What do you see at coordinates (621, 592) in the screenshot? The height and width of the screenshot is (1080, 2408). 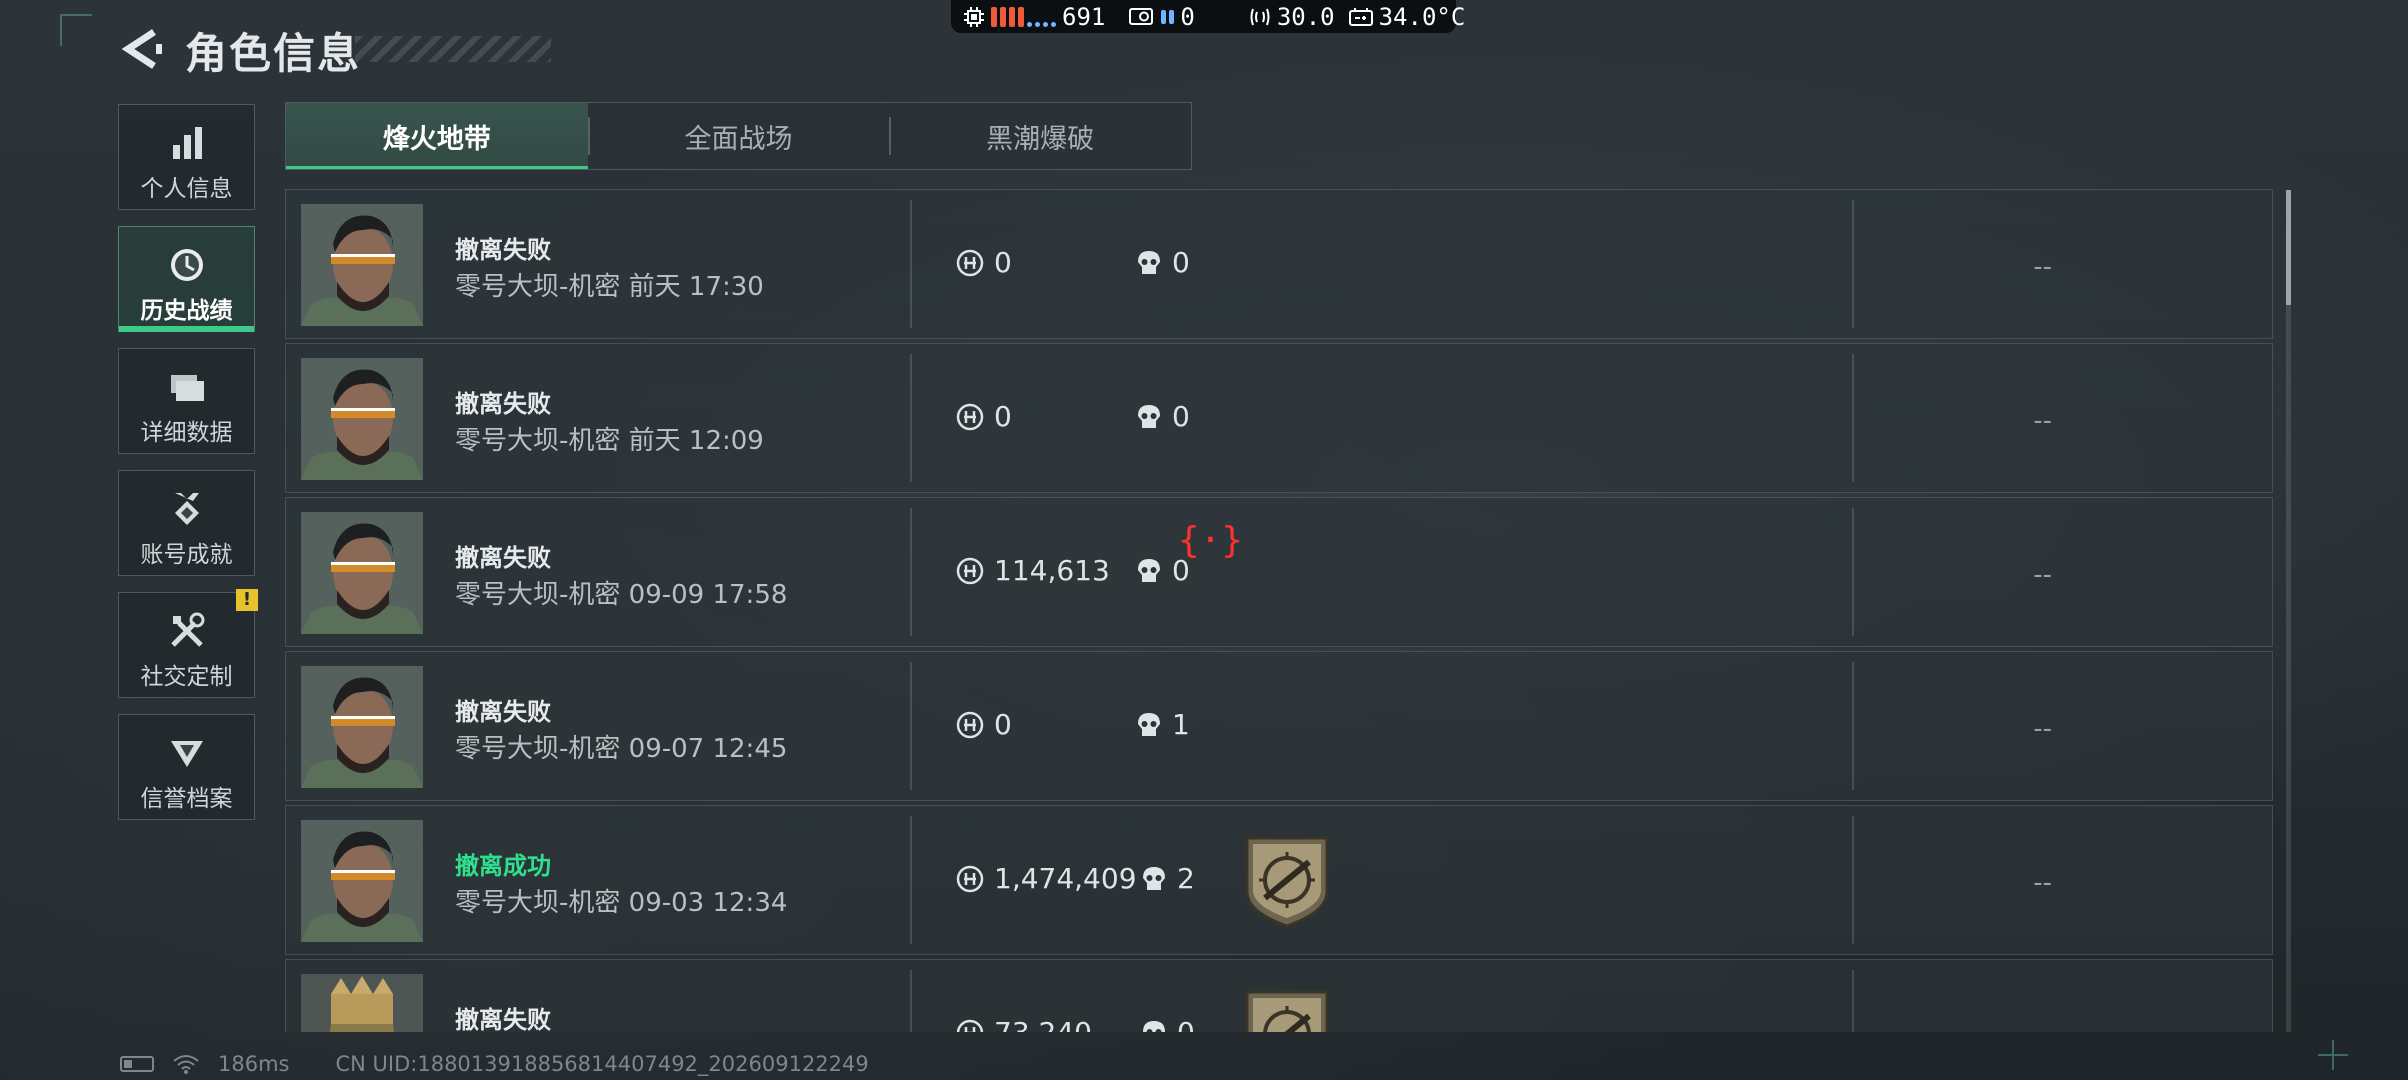 I see `match-meta: 零号大坝-机密 09-09 17:58` at bounding box center [621, 592].